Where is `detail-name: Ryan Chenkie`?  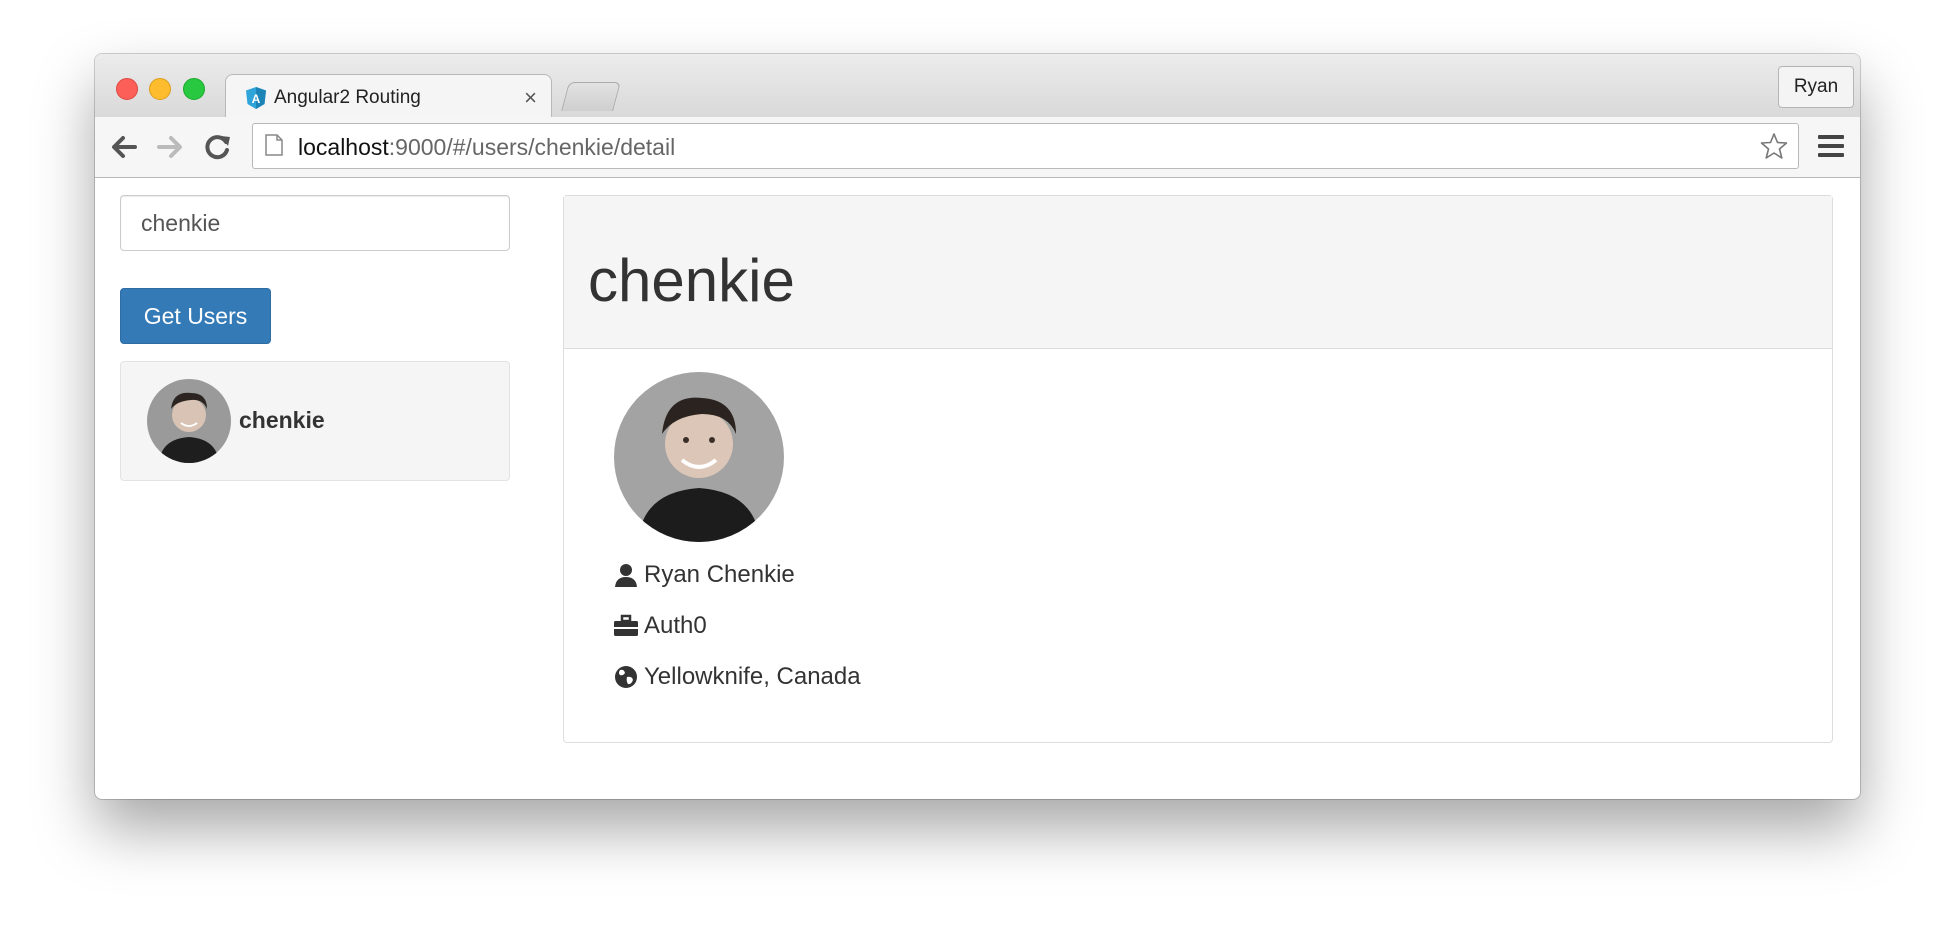 detail-name: Ryan Chenkie is located at coordinates (719, 574).